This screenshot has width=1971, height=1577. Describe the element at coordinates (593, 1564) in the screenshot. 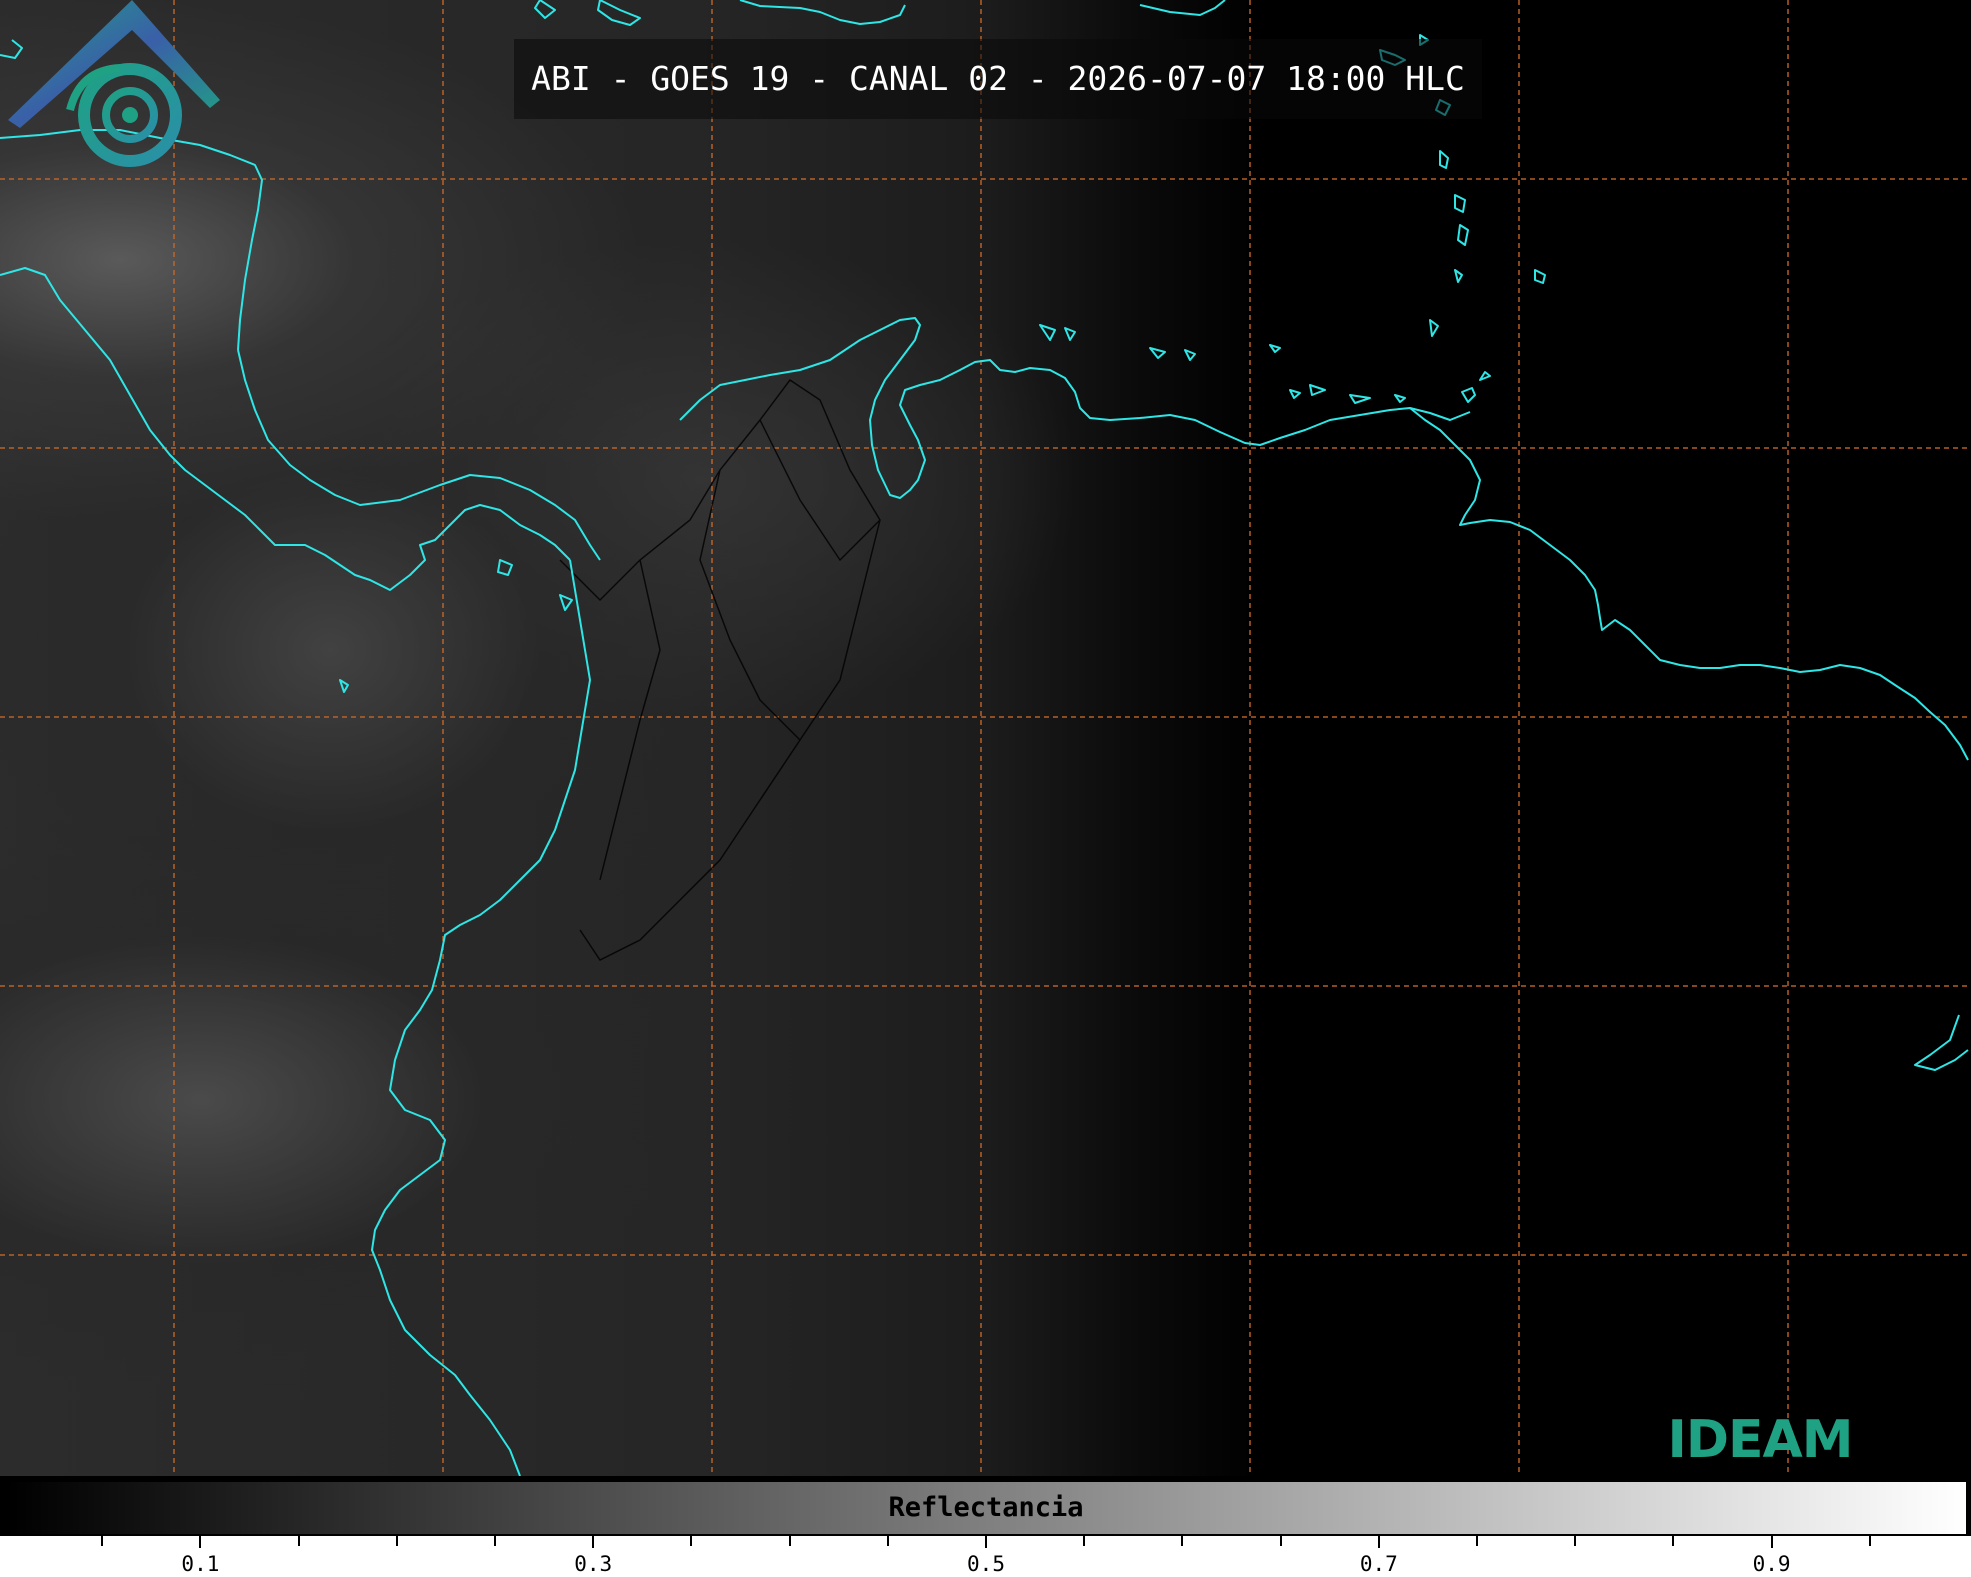

I see `colorbar-tick-label: 0.3` at that location.